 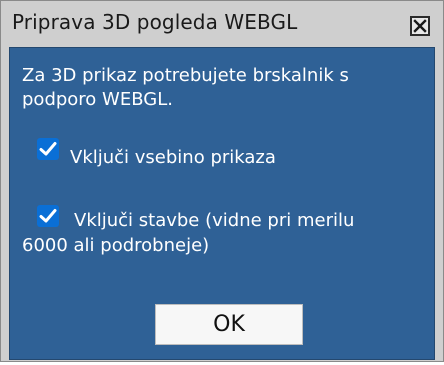 I want to click on checkmark-icon, so click(x=48, y=149).